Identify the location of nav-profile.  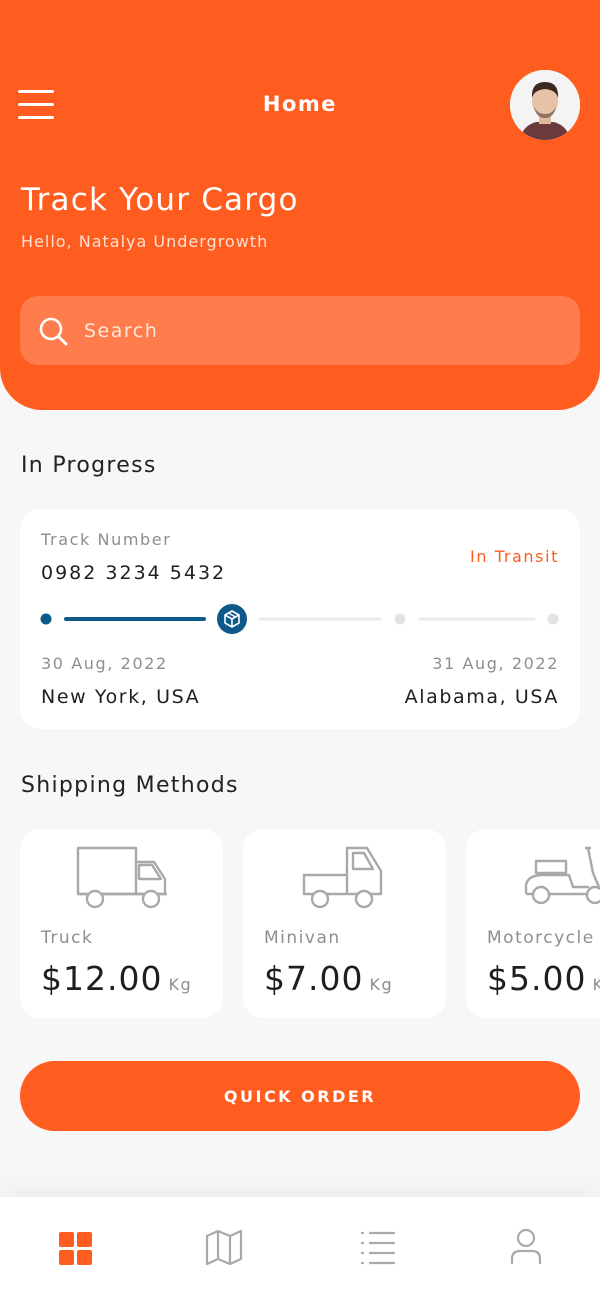
(526, 1247).